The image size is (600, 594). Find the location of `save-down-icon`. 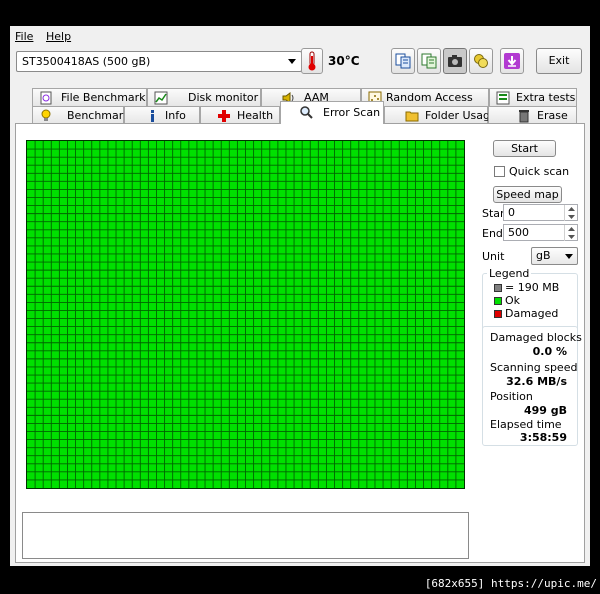

save-down-icon is located at coordinates (512, 61).